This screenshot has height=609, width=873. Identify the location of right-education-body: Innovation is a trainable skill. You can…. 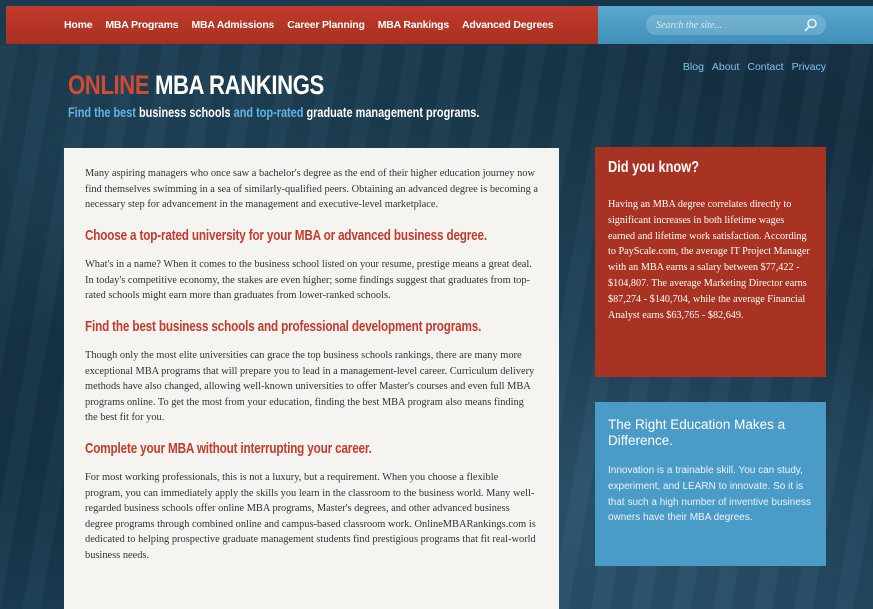
(709, 494).